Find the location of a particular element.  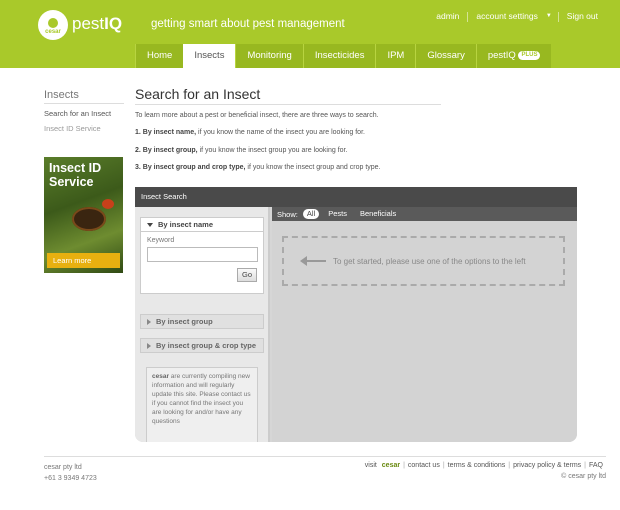

by-name-toggle: By insect name is located at coordinates (202, 225).